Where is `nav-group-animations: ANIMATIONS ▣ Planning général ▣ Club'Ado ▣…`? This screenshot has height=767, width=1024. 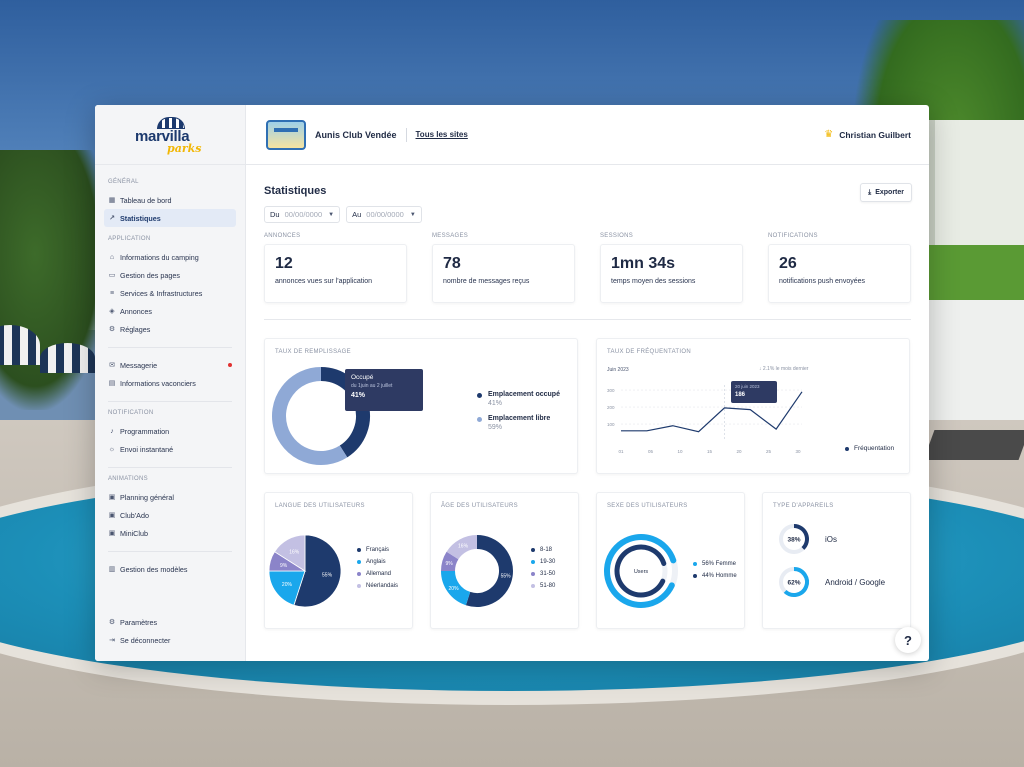 nav-group-animations: ANIMATIONS ▣ Planning général ▣ Club'Ado ▣… is located at coordinates (170, 509).